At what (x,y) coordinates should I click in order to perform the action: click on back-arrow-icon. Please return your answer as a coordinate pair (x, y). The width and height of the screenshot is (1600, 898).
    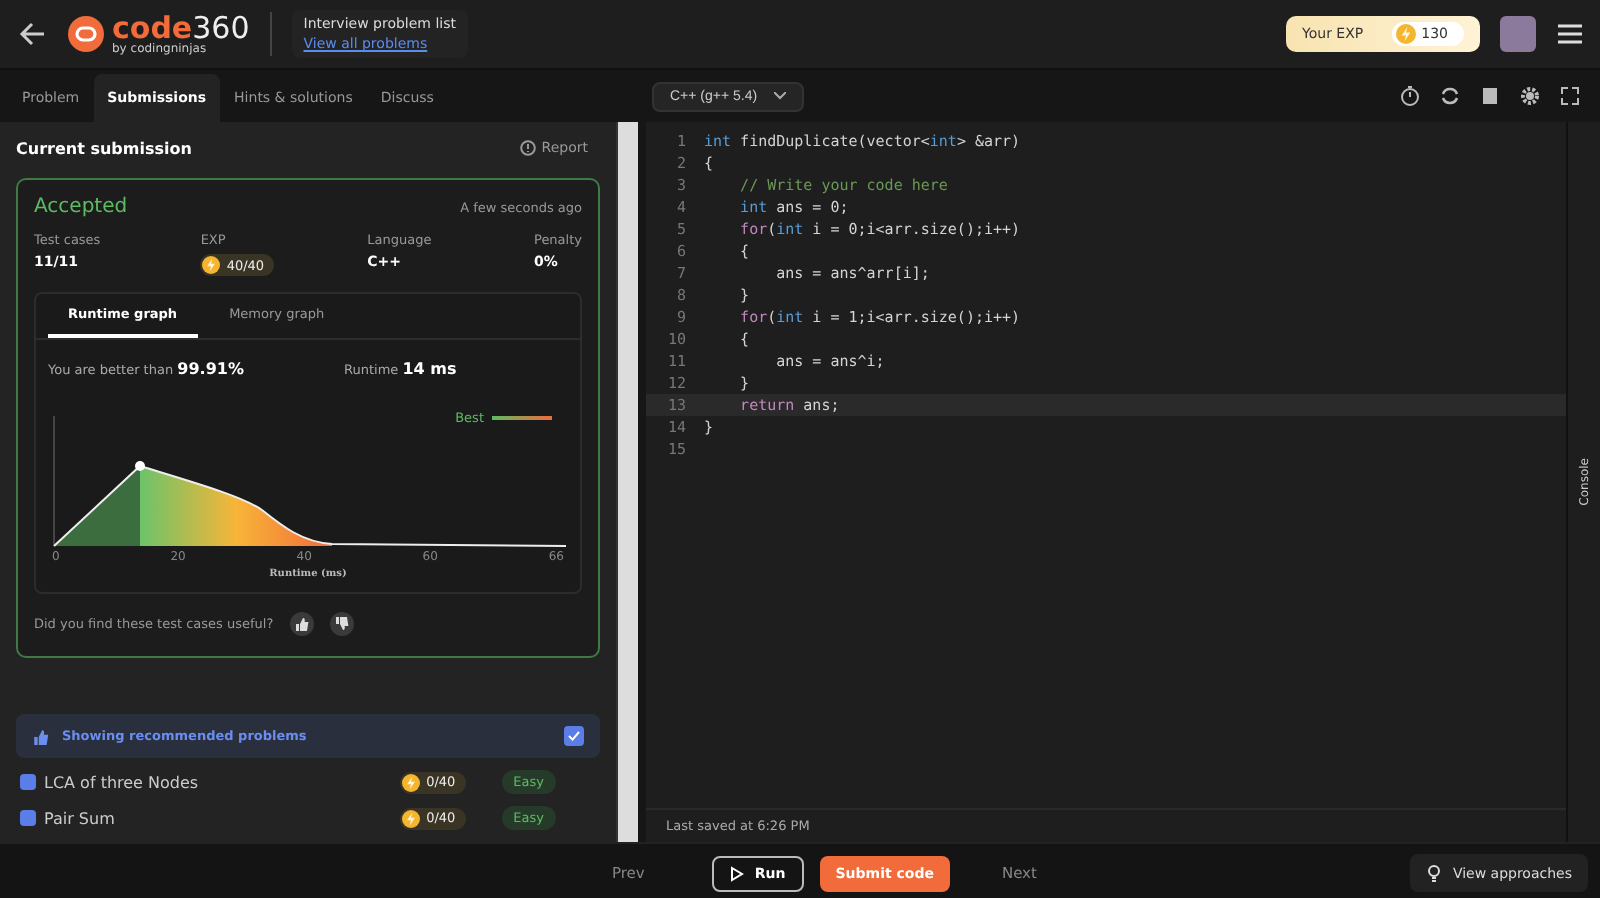
    Looking at the image, I should click on (32, 34).